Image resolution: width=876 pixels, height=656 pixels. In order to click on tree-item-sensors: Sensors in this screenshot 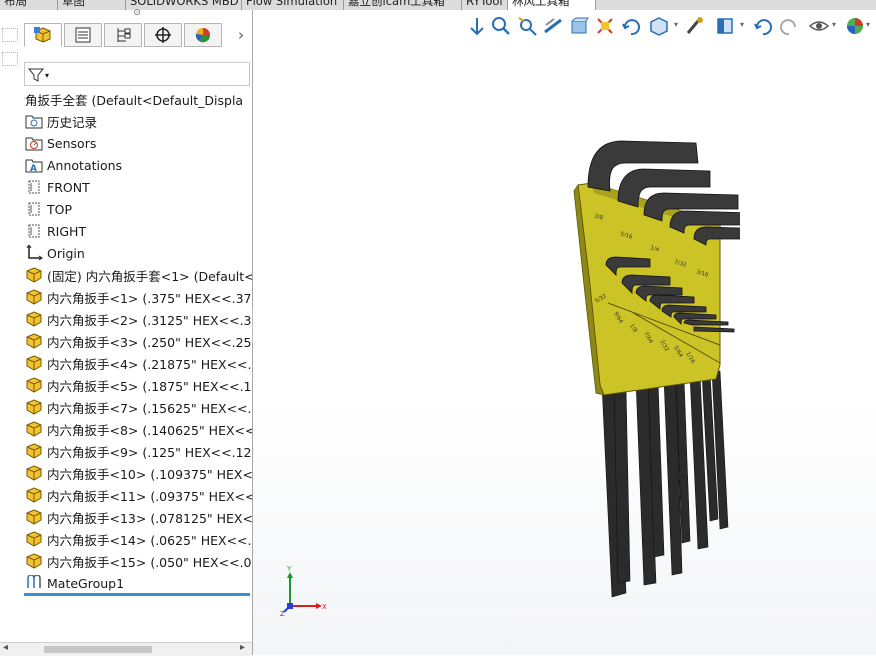, I will do `click(138, 143)`.